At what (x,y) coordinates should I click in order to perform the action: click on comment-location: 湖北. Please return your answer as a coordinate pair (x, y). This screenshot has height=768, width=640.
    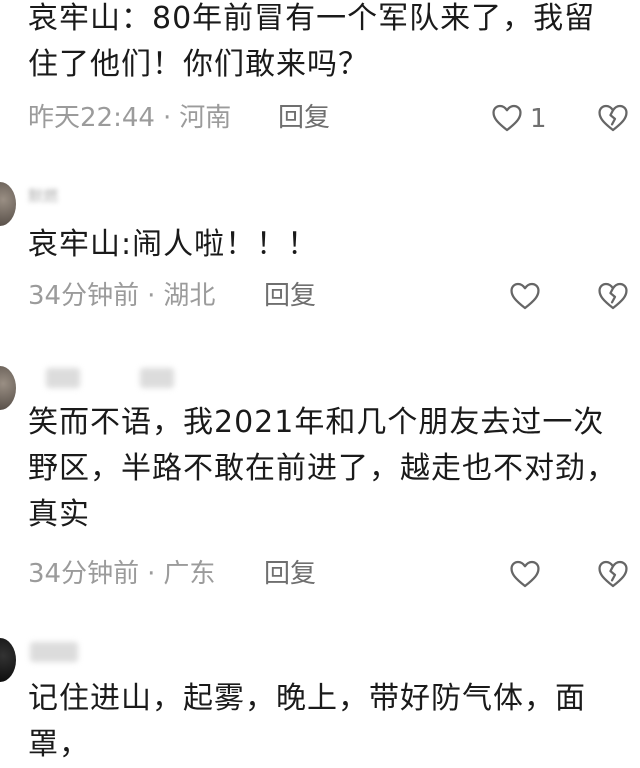
    Looking at the image, I should click on (189, 296).